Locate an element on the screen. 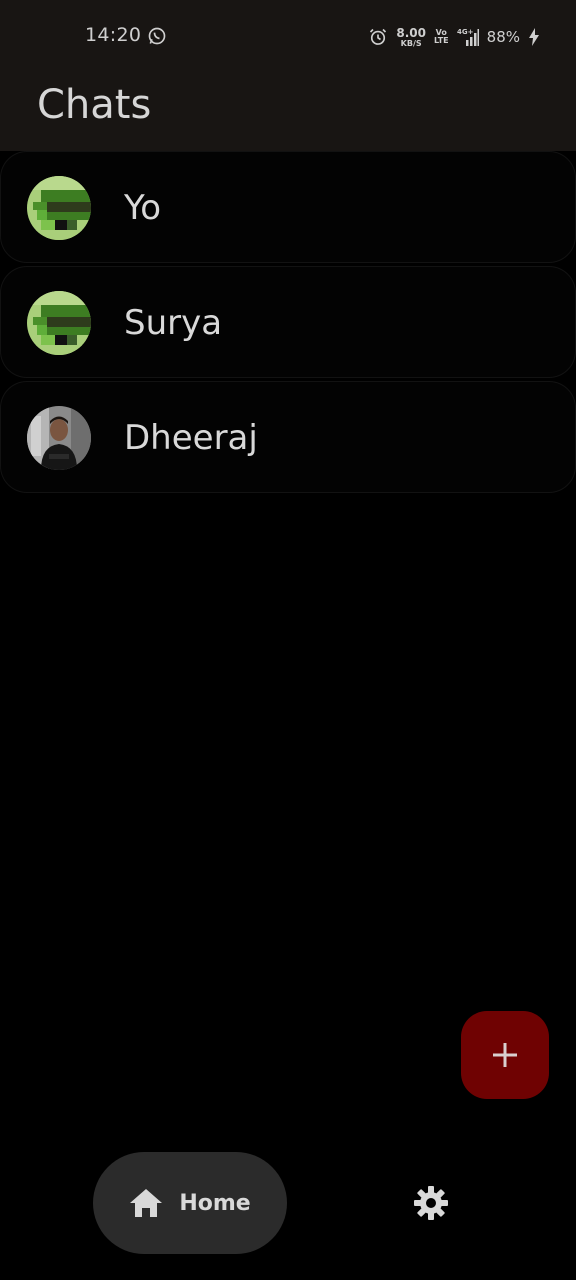 Image resolution: width=576 pixels, height=1280 pixels. status-bar: 14:20 8.00 KB/S Vo LTE 4G+ 88% is located at coordinates (288, 37).